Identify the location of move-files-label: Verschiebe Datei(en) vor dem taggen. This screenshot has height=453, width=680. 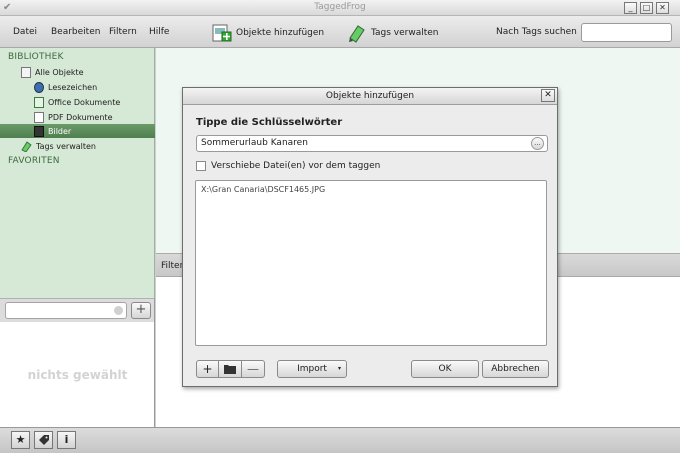
(296, 166).